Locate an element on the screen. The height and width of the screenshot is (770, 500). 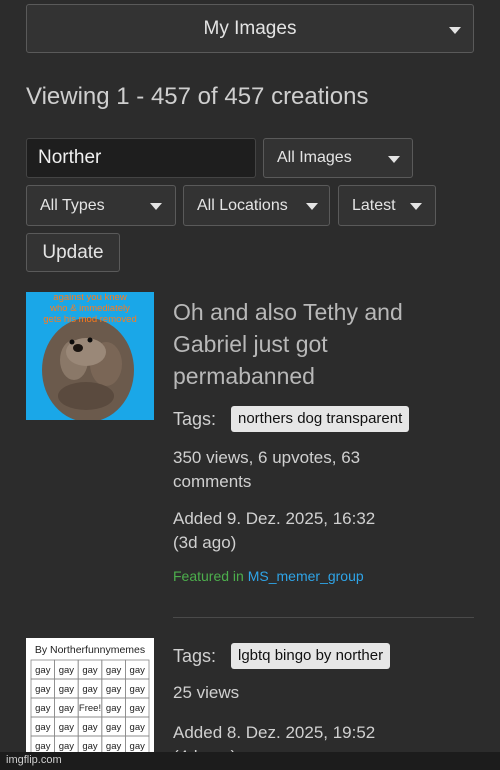
my-images-label: My Images is located at coordinates (250, 28).